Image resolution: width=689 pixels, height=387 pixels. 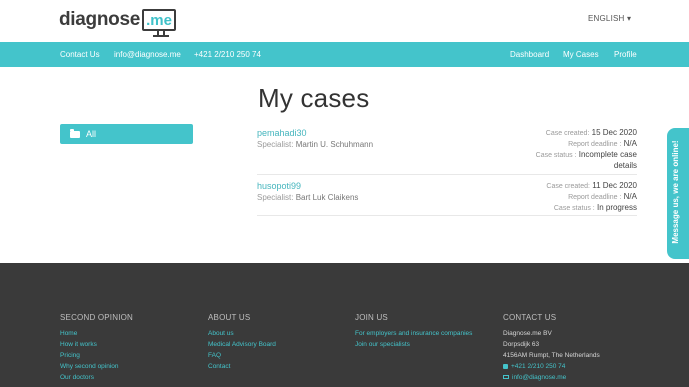 What do you see at coordinates (282, 133) in the screenshot?
I see `case-user-link: pemahadi30` at bounding box center [282, 133].